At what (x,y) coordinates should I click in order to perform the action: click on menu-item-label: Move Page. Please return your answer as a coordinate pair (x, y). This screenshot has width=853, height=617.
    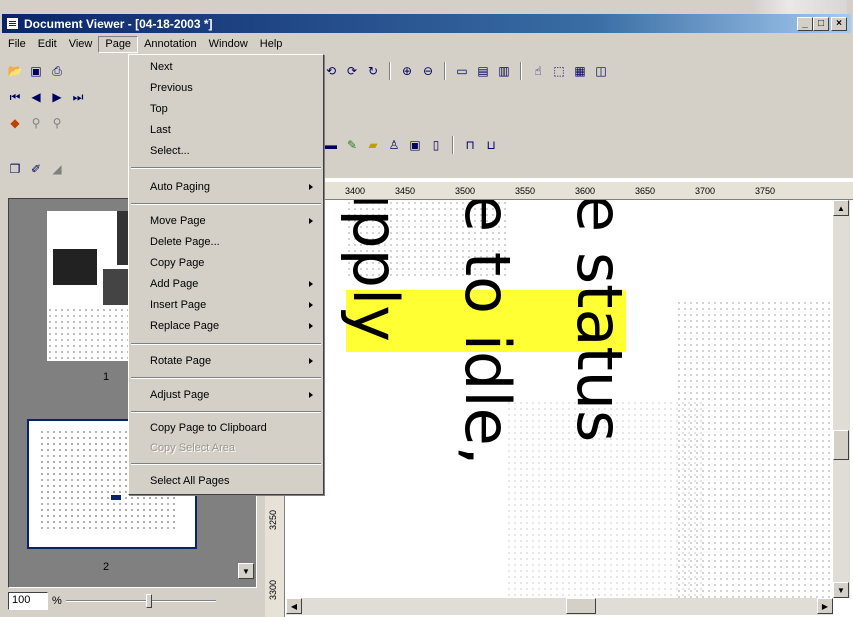
    Looking at the image, I should click on (178, 221).